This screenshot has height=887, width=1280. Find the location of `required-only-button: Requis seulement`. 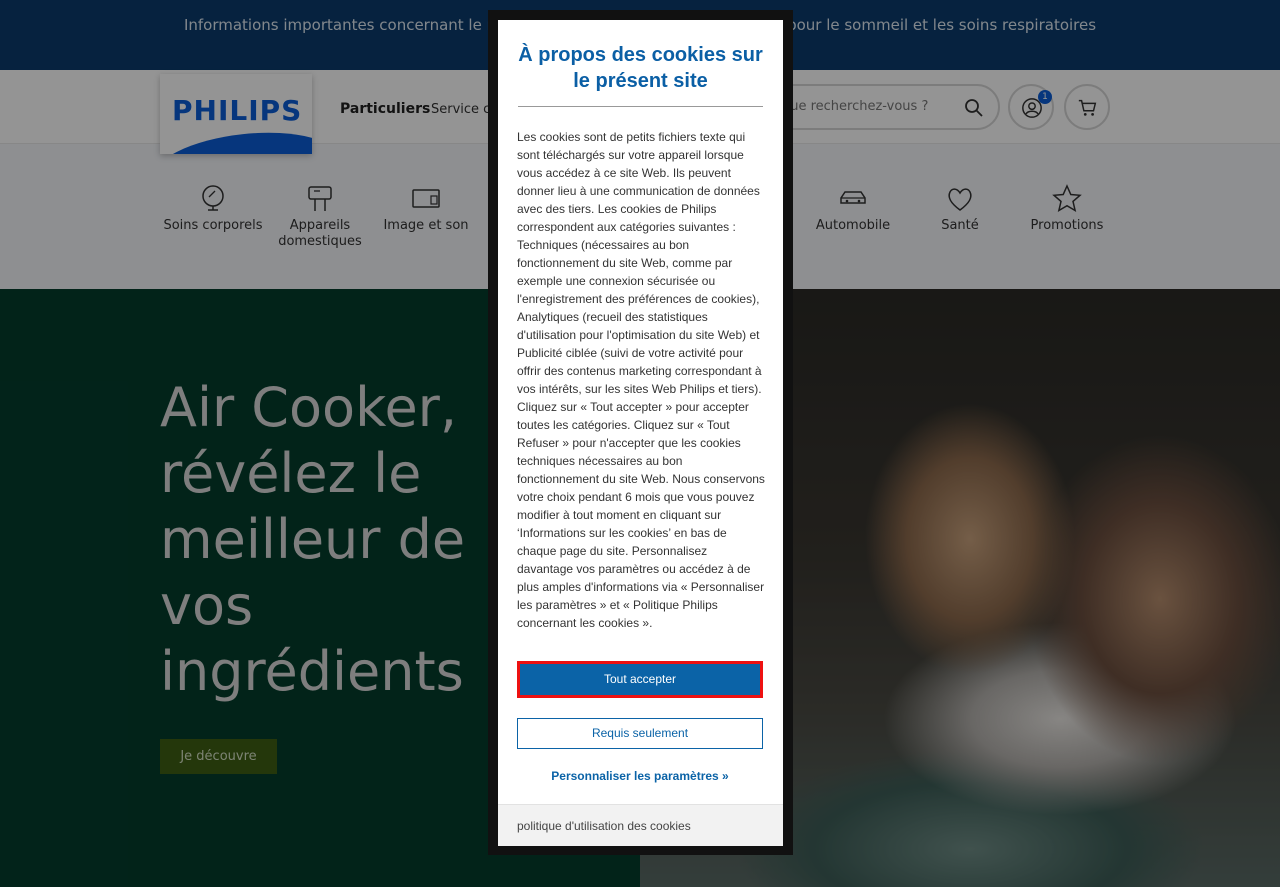

required-only-button: Requis seulement is located at coordinates (640, 733).